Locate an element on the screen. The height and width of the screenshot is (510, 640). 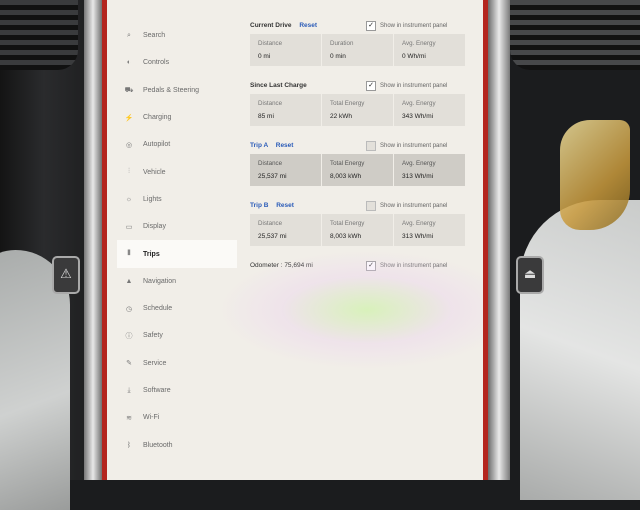
sidebar-item-display: ▭ Display is located at coordinates (177, 226).